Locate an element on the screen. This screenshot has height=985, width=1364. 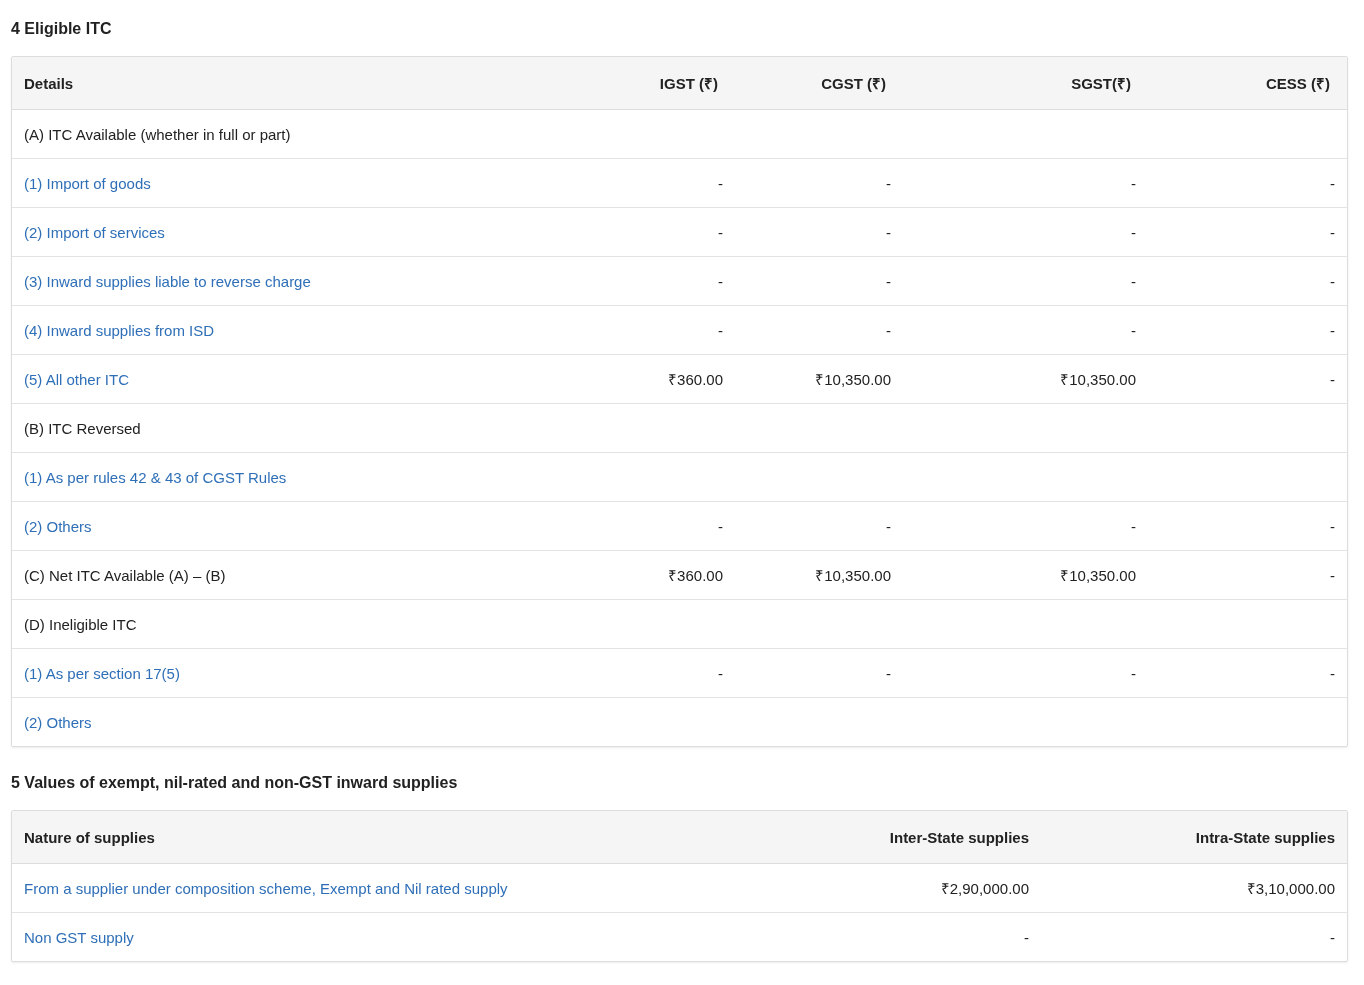
row-label: (C) Net ITC Available (A) – (B) is located at coordinates (286, 575).